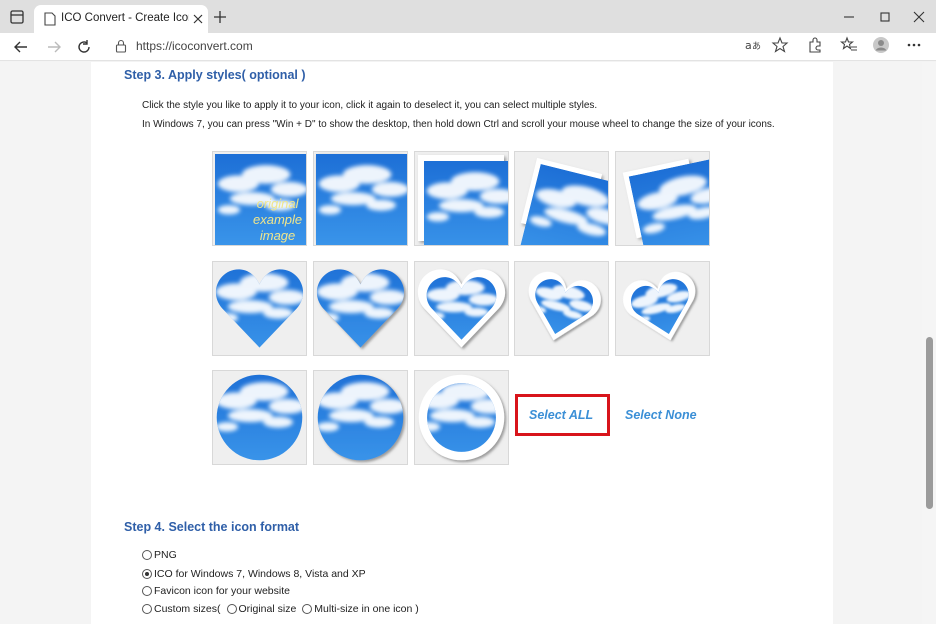 The height and width of the screenshot is (624, 936). I want to click on ico-radio, so click(147, 574).